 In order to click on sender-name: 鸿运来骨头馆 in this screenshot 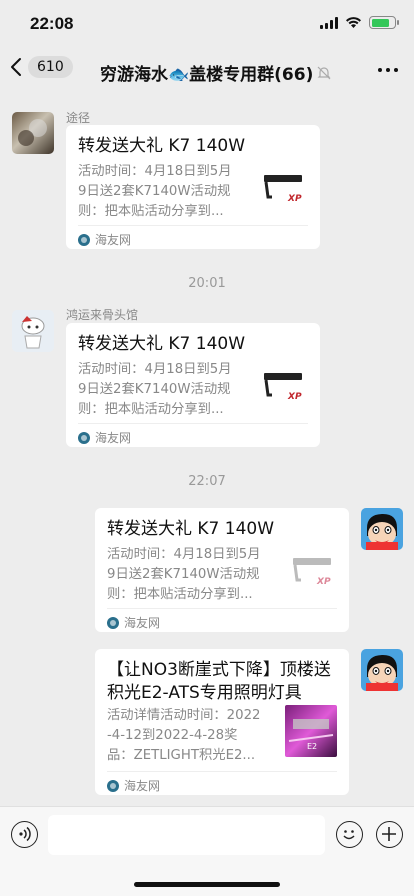, I will do `click(102, 315)`.